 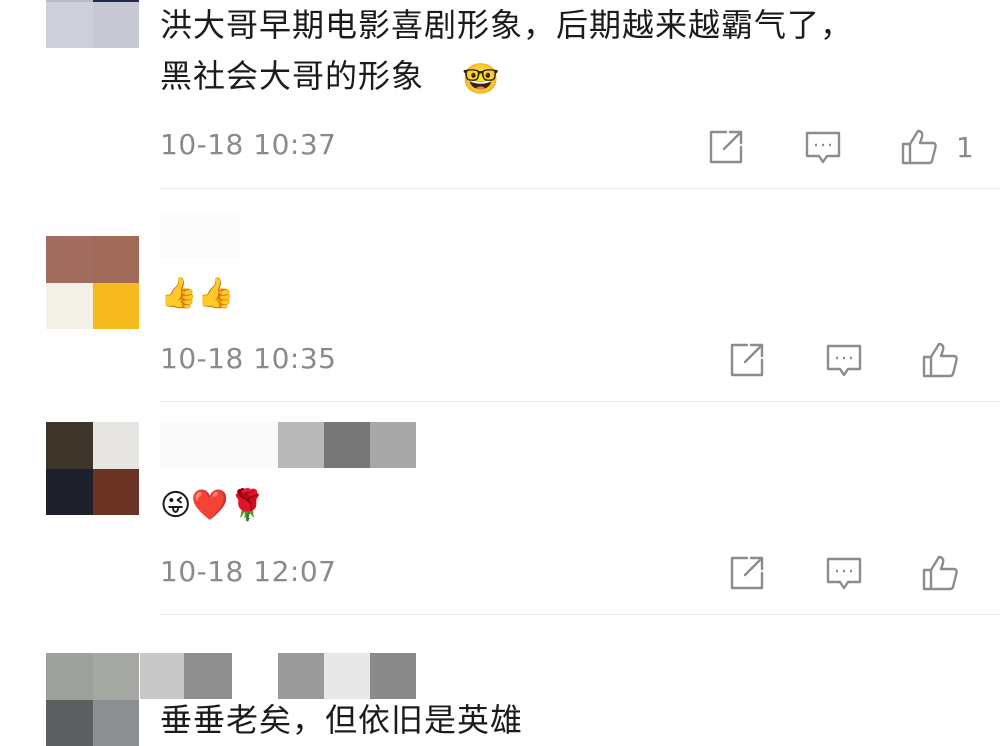 I want to click on comment-text: 垂垂老矣，但依旧是英雄, so click(x=342, y=720).